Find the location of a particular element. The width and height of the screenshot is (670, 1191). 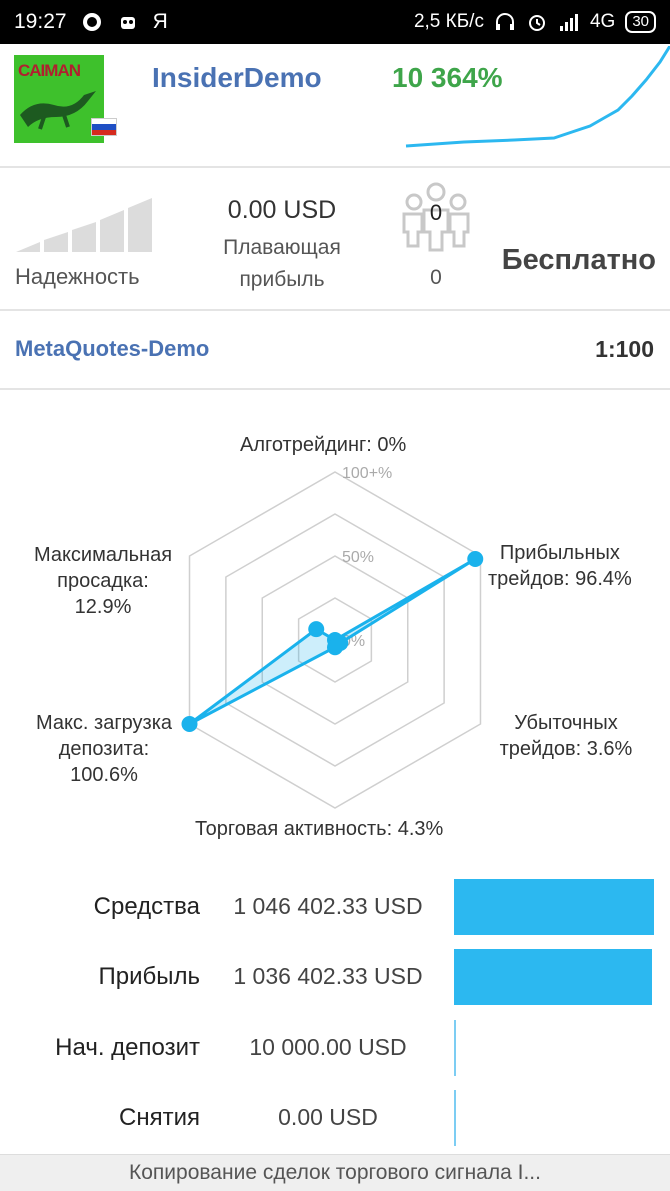

radar-label-drawdown: Максимальная просадка: 12.9% is located at coordinates (103, 581).